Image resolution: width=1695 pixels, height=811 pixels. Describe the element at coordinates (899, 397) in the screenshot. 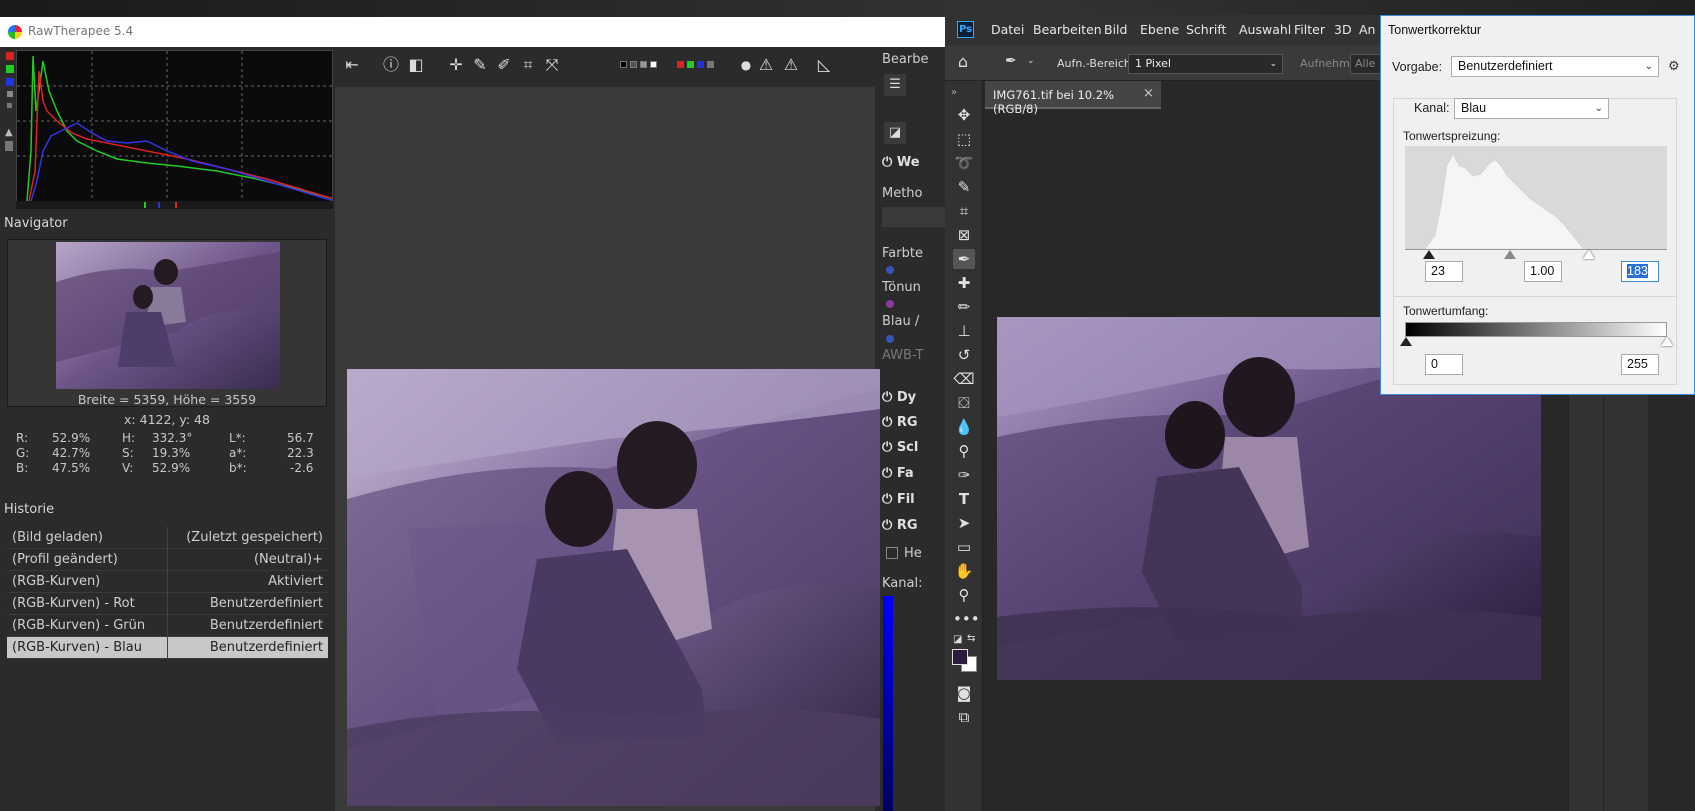

I see `dynamic-range-section: ⏻ Dy` at that location.